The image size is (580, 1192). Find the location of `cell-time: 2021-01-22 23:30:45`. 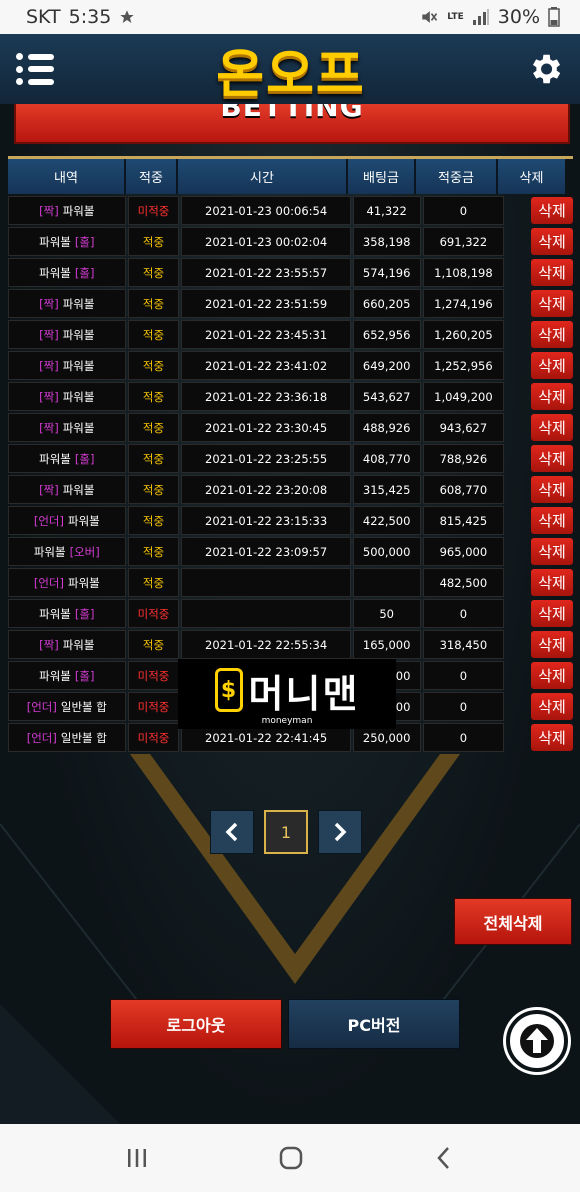

cell-time: 2021-01-22 23:30:45 is located at coordinates (266, 427).